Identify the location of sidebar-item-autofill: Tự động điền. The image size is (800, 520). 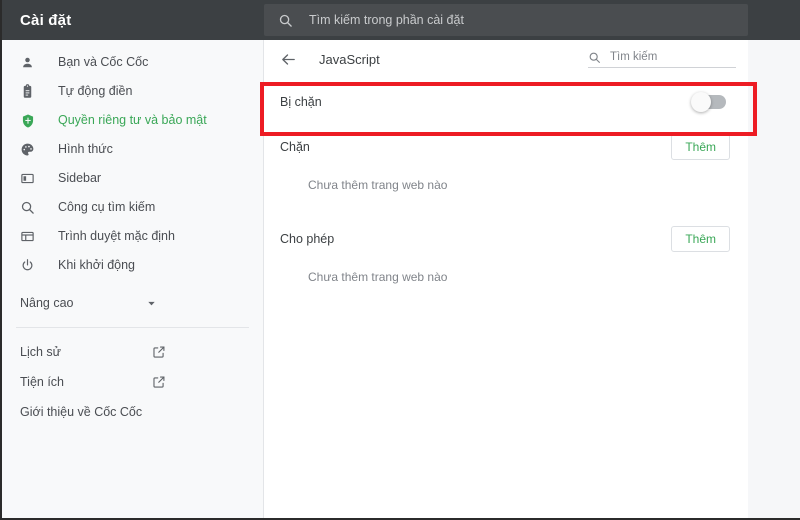
(132, 91).